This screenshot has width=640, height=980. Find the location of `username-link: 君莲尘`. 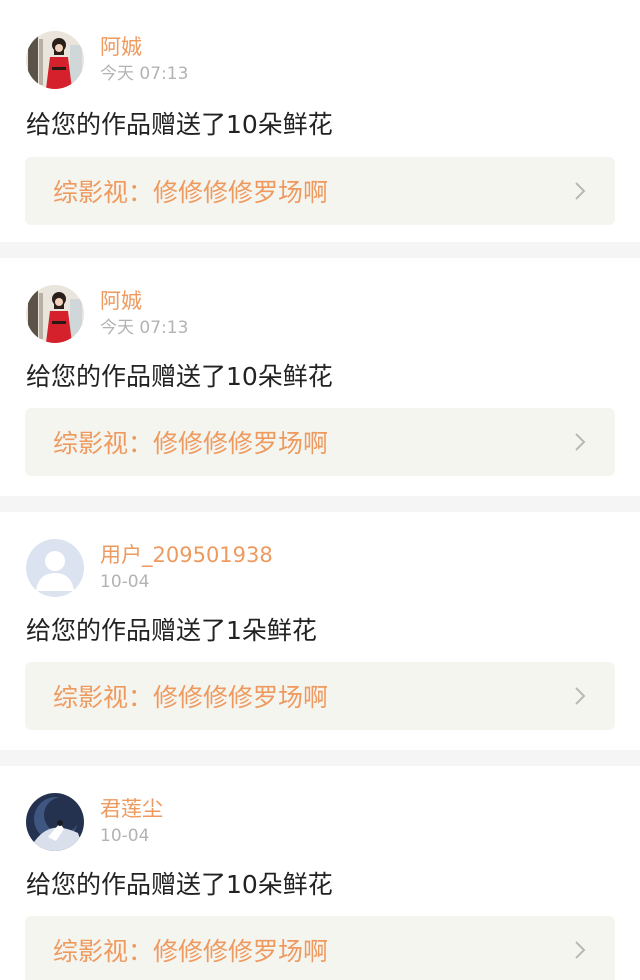

username-link: 君莲尘 is located at coordinates (131, 809).